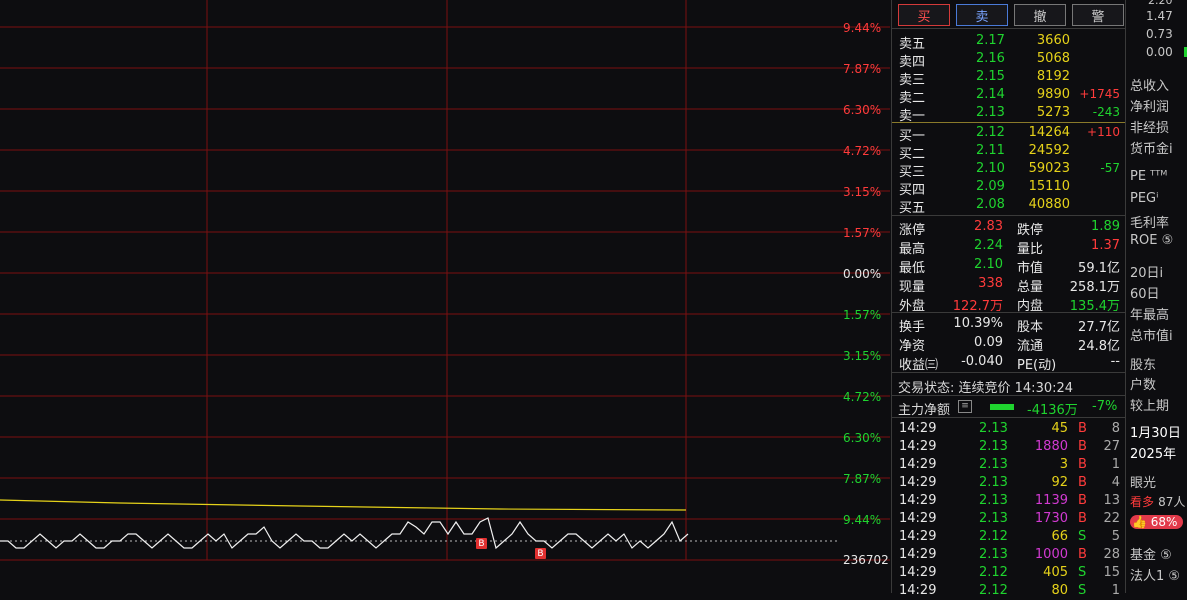 This screenshot has width=1187, height=600. What do you see at coordinates (1149, 126) in the screenshot?
I see `sidebar-item: 非经损` at bounding box center [1149, 126].